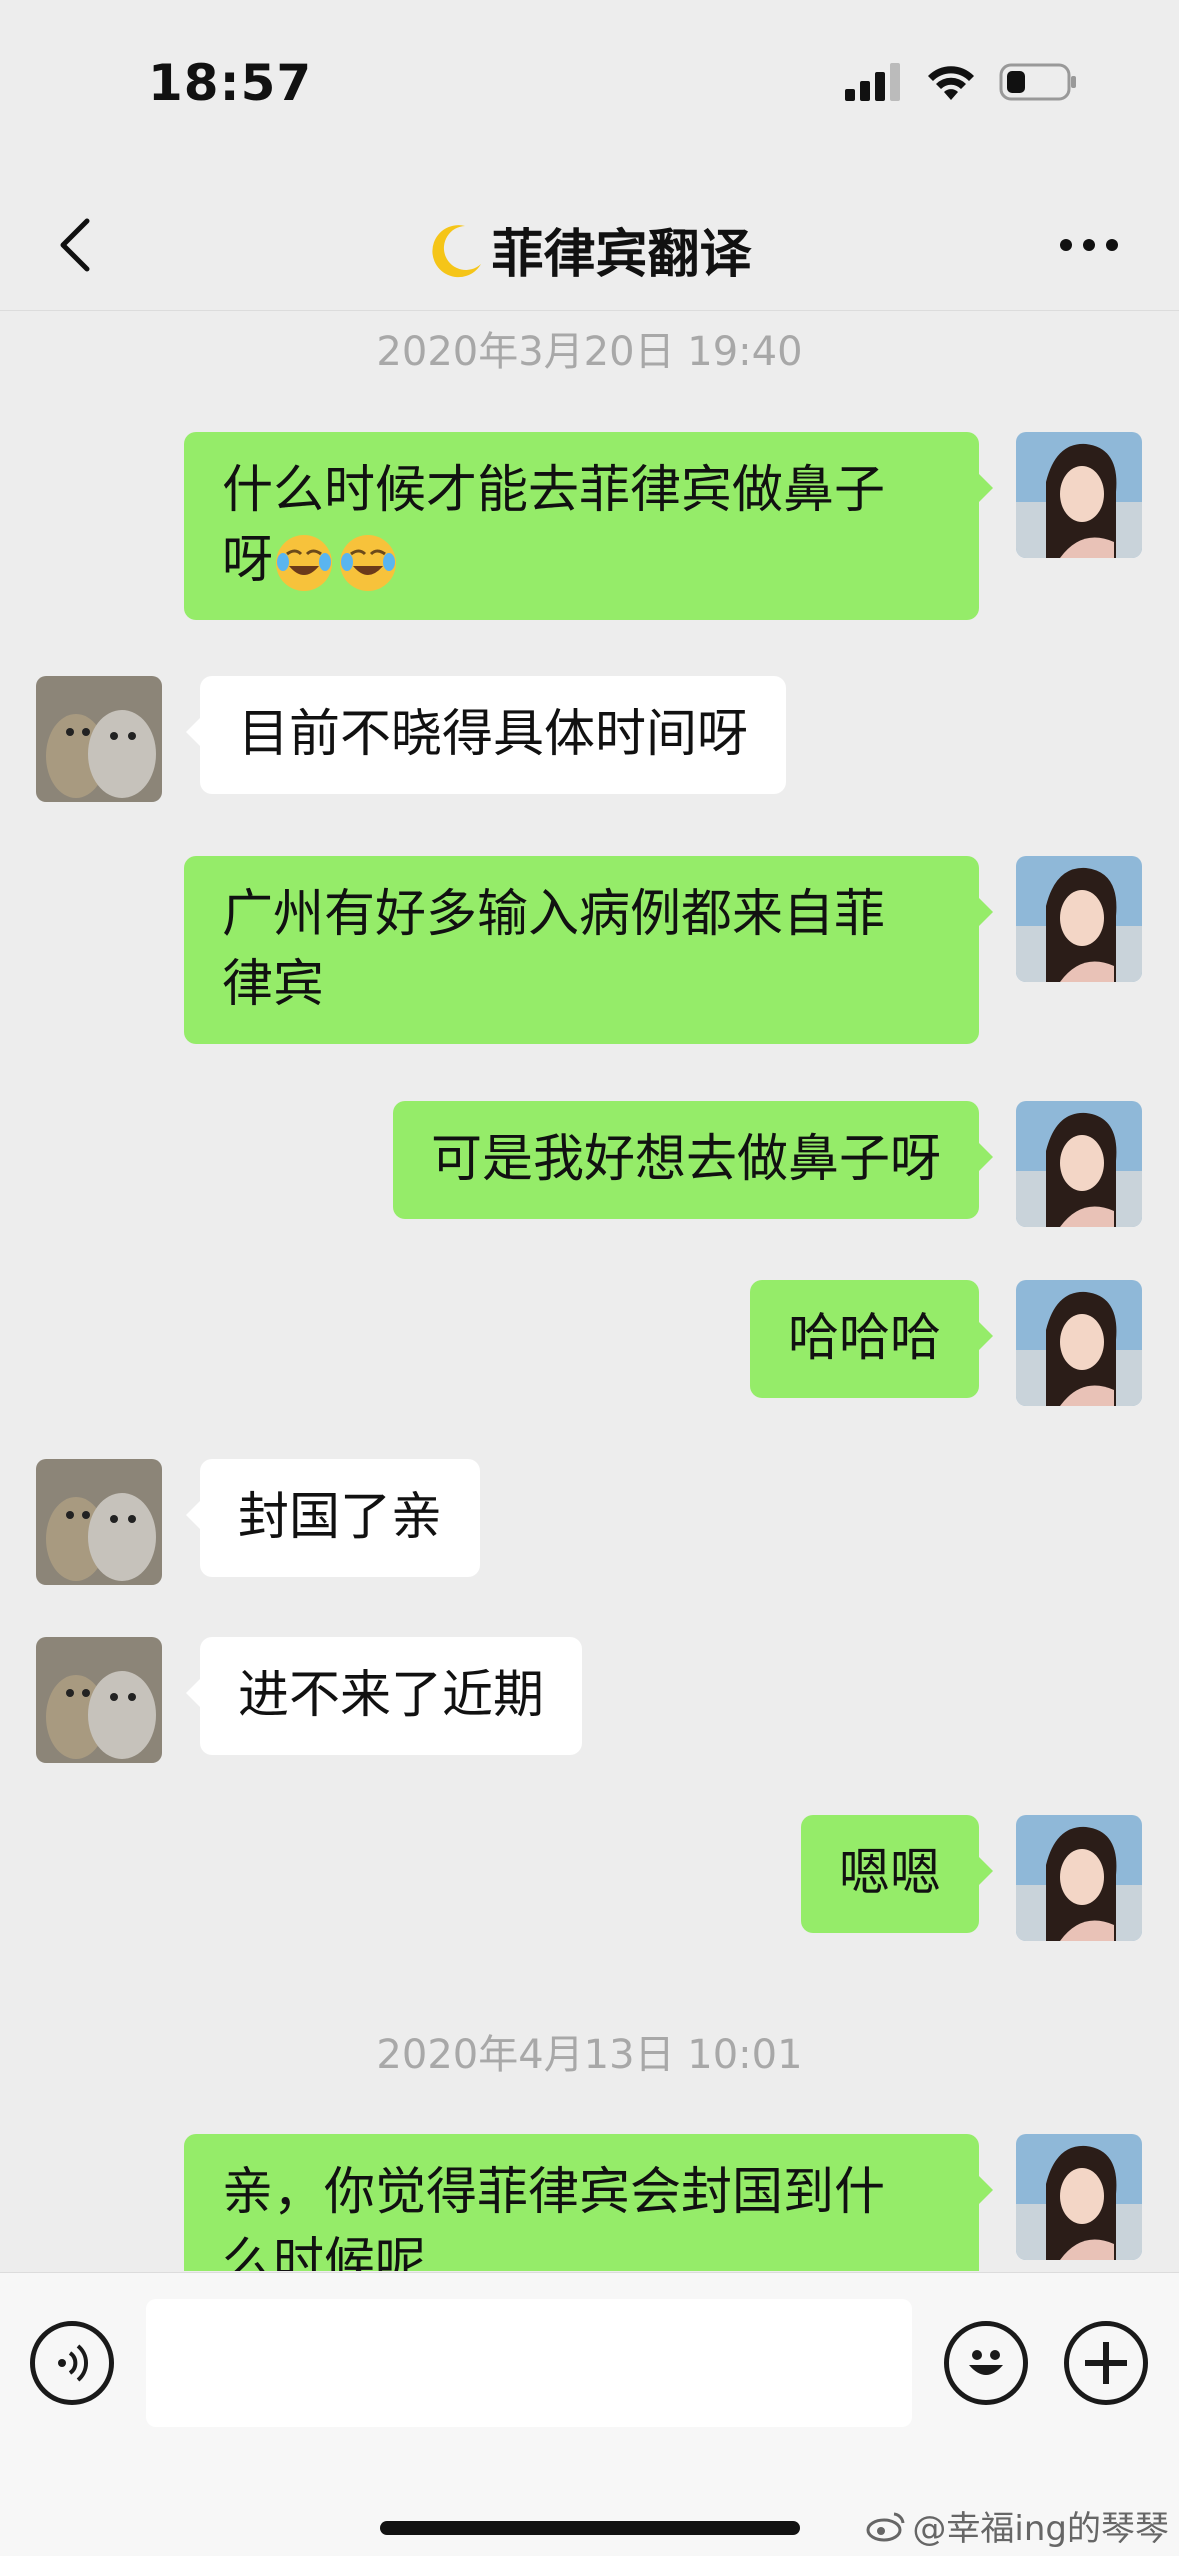 The height and width of the screenshot is (2556, 1179). What do you see at coordinates (554, 914) in the screenshot?
I see `message-line: 广州有好多输入病例都来自菲` at bounding box center [554, 914].